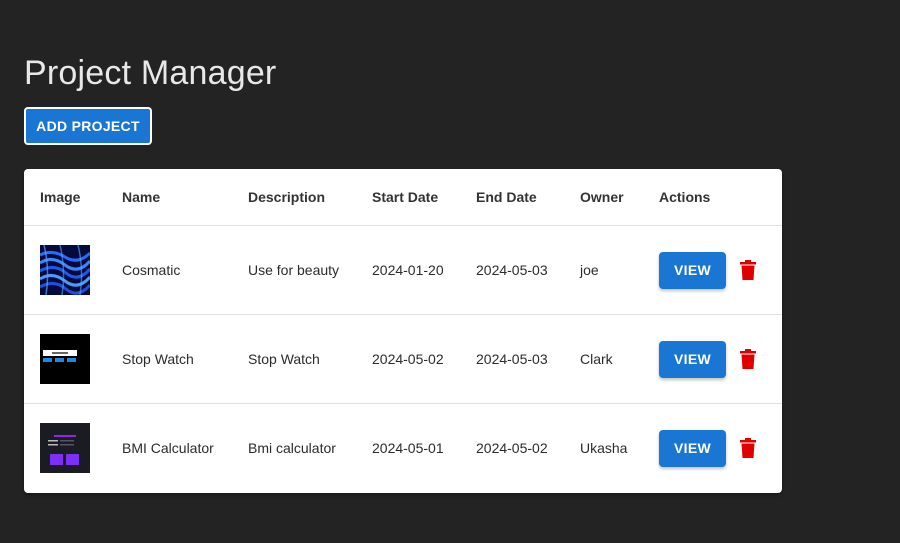 The width and height of the screenshot is (900, 543). Describe the element at coordinates (65, 448) in the screenshot. I see `bmi-app-thumbnail` at that location.